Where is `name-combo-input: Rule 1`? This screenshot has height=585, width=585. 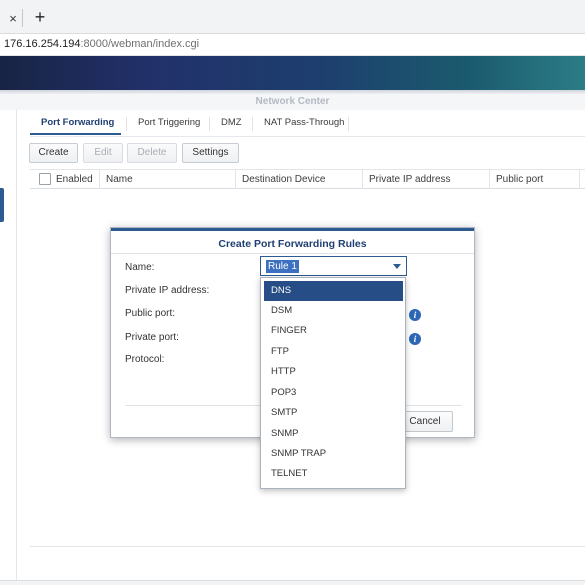 name-combo-input: Rule 1 is located at coordinates (333, 266).